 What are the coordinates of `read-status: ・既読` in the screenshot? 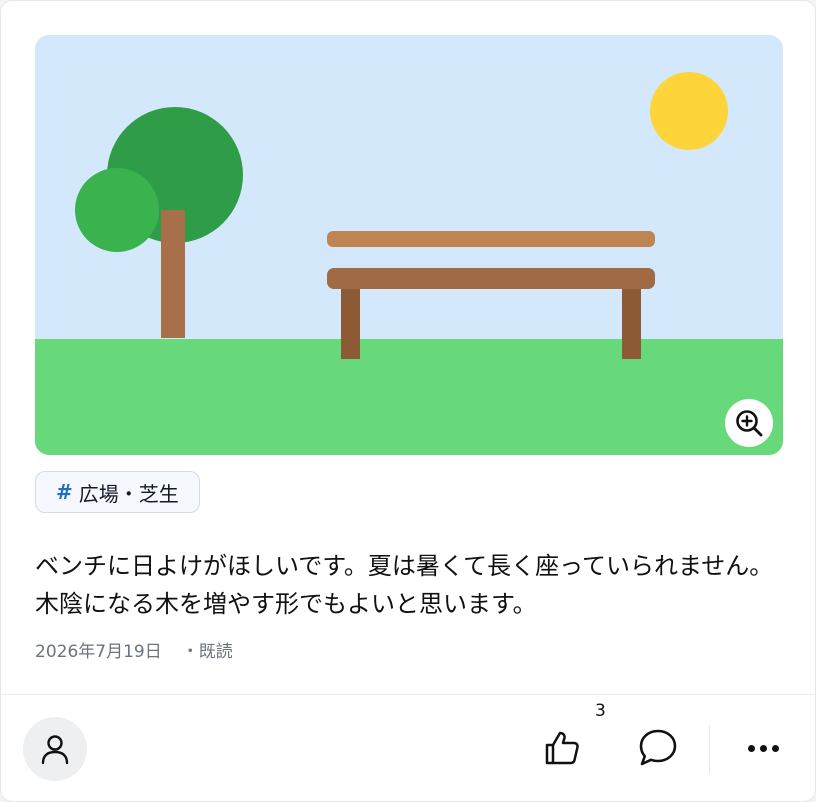 It's located at (207, 652).